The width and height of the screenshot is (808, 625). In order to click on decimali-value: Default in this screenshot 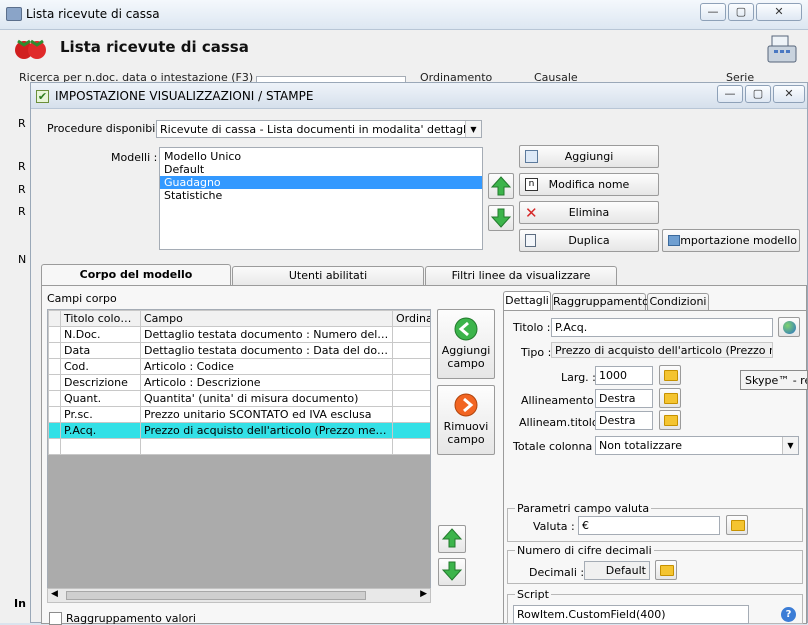, I will do `click(617, 570)`.